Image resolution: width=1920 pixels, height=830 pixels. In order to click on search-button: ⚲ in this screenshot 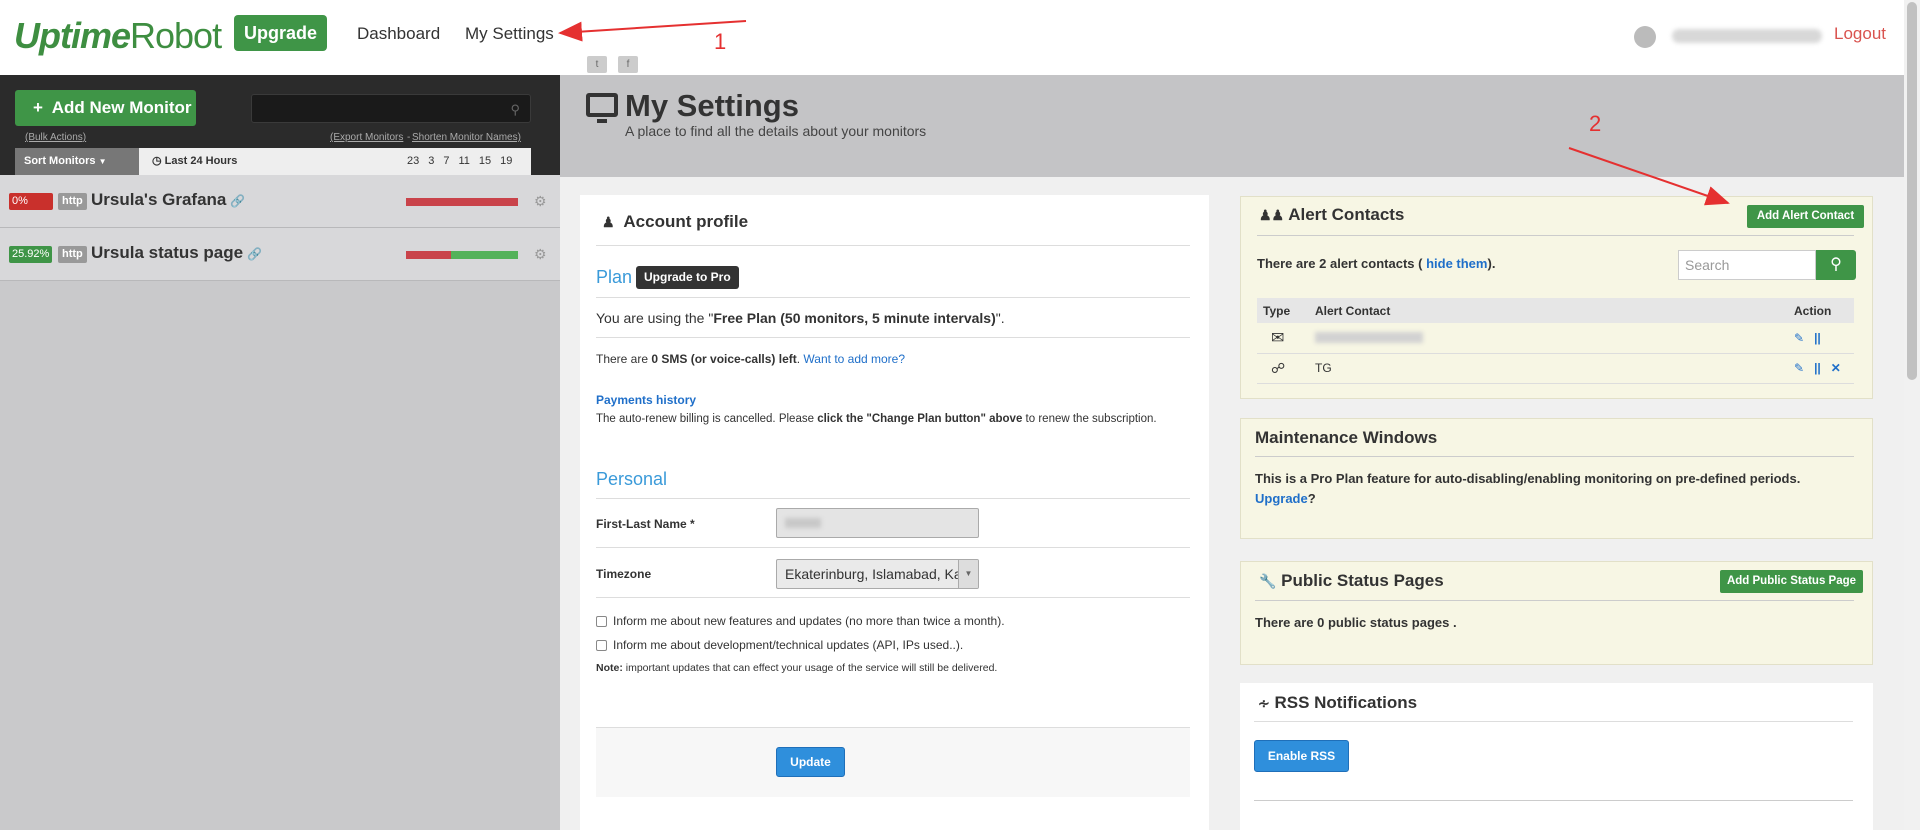, I will do `click(1836, 265)`.